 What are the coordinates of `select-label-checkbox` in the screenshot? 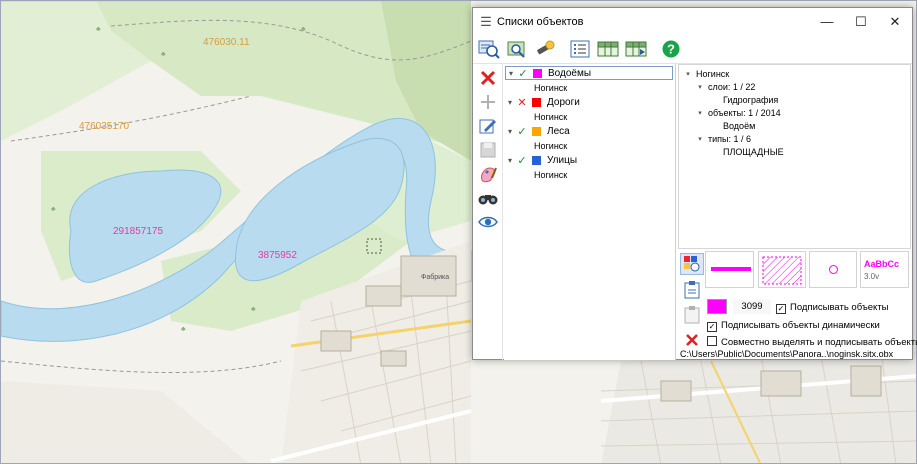 It's located at (712, 341).